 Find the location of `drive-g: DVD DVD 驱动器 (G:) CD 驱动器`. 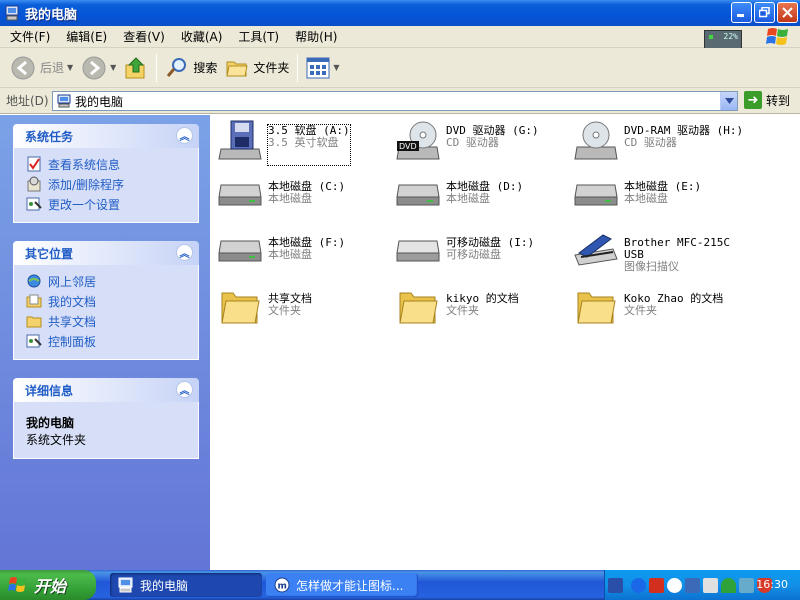

drive-g: DVD DVD 驱动器 (G:) CD 驱动器 is located at coordinates (481, 142).